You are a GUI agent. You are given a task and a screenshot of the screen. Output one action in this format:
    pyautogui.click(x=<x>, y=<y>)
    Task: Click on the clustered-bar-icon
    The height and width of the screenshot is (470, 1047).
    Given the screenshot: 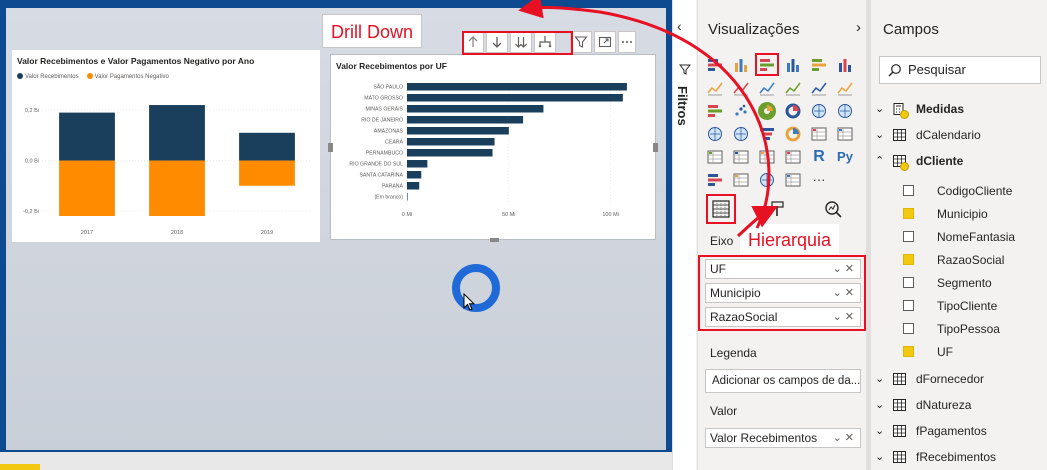 What is the action you would take?
    pyautogui.click(x=767, y=64)
    